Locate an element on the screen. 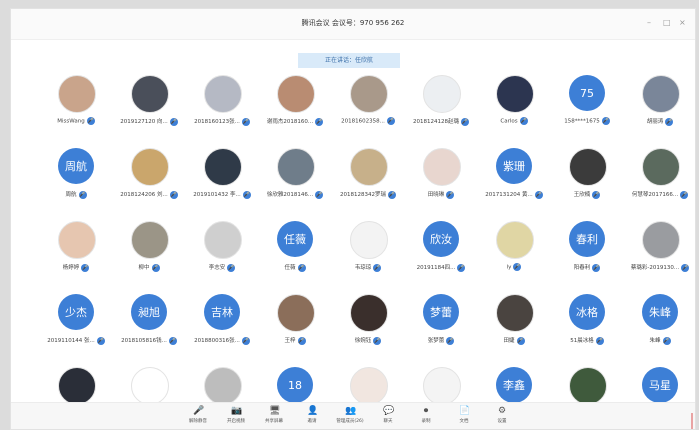 This screenshot has height=430, width=699. participant-tile: 蔡璐彩-2019130... 🎤 is located at coordinates (660, 256).